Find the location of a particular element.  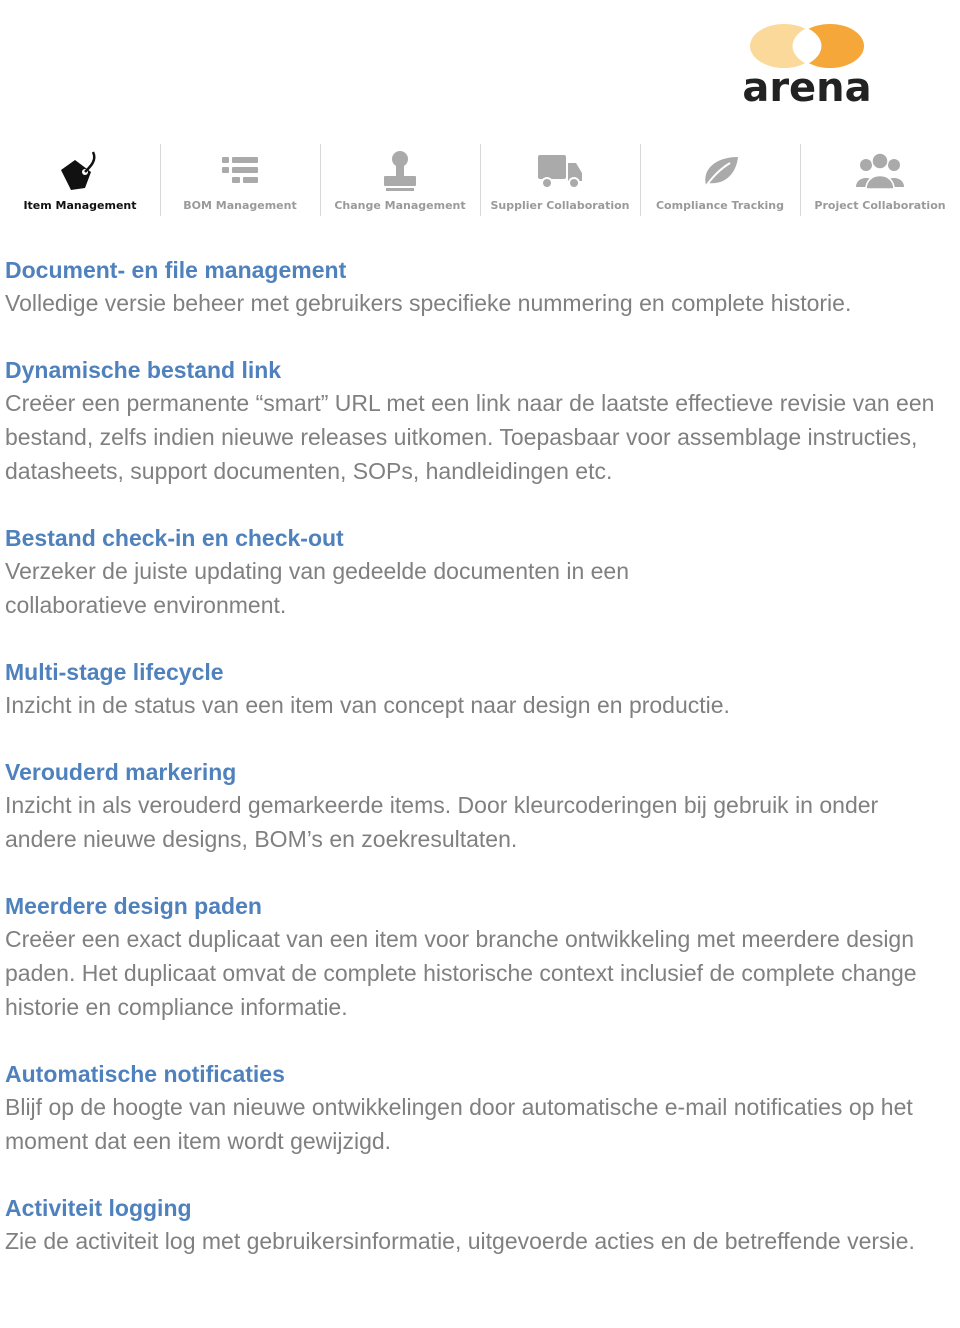

nav-item-supplier-collaboration: Supplier Collaboration is located at coordinates (560, 180).